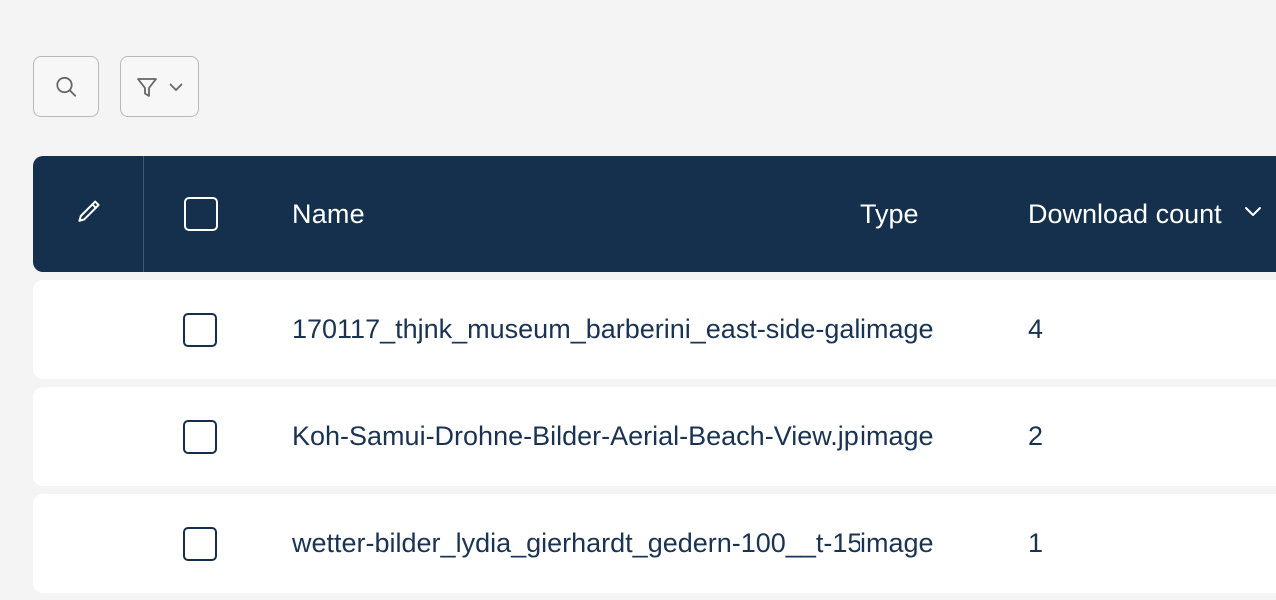 The height and width of the screenshot is (600, 1276). What do you see at coordinates (1152, 436) in the screenshot?
I see `cell-download-count: 2` at bounding box center [1152, 436].